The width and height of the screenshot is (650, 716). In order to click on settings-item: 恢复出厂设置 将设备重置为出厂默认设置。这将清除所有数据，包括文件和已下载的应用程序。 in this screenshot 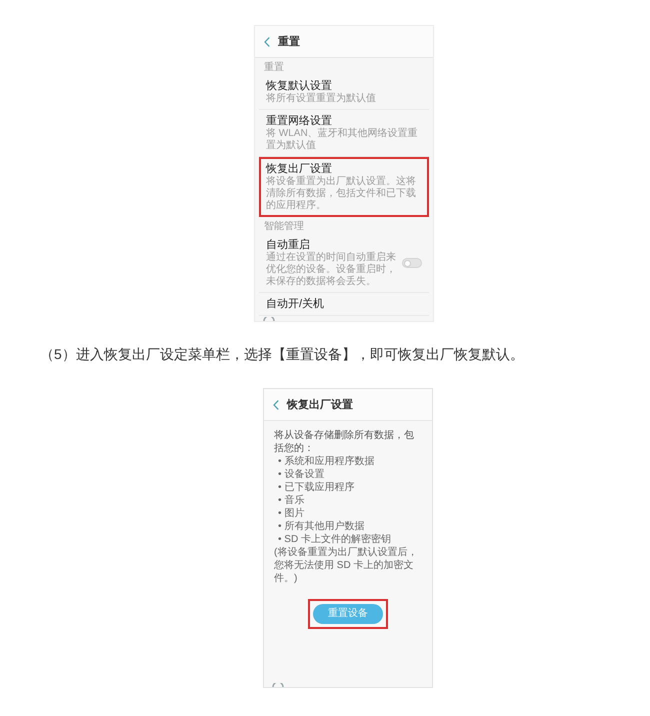, I will do `click(344, 187)`.